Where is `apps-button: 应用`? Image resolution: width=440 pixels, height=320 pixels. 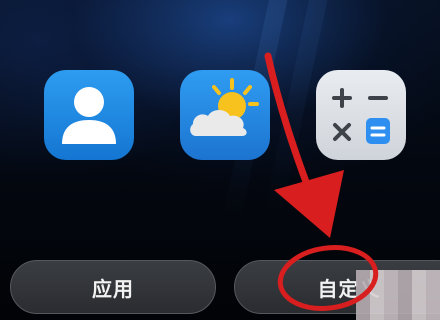 apps-button: 应用 is located at coordinates (113, 287).